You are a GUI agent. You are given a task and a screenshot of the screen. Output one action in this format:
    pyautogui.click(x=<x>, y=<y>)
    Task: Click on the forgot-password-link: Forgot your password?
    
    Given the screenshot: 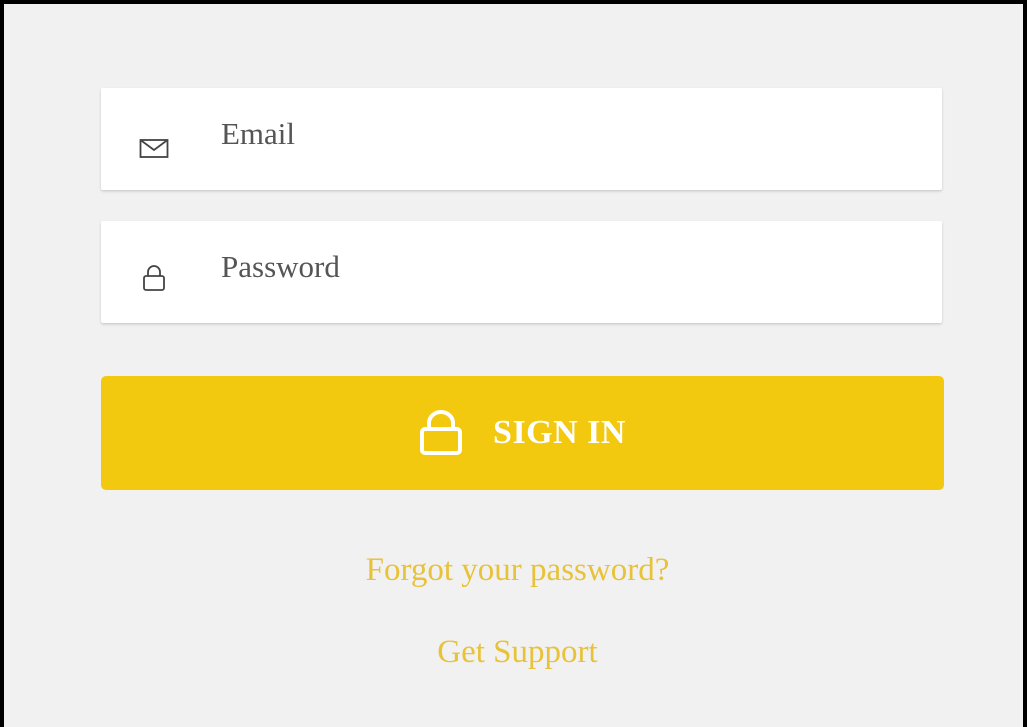 What is the action you would take?
    pyautogui.click(x=515, y=570)
    